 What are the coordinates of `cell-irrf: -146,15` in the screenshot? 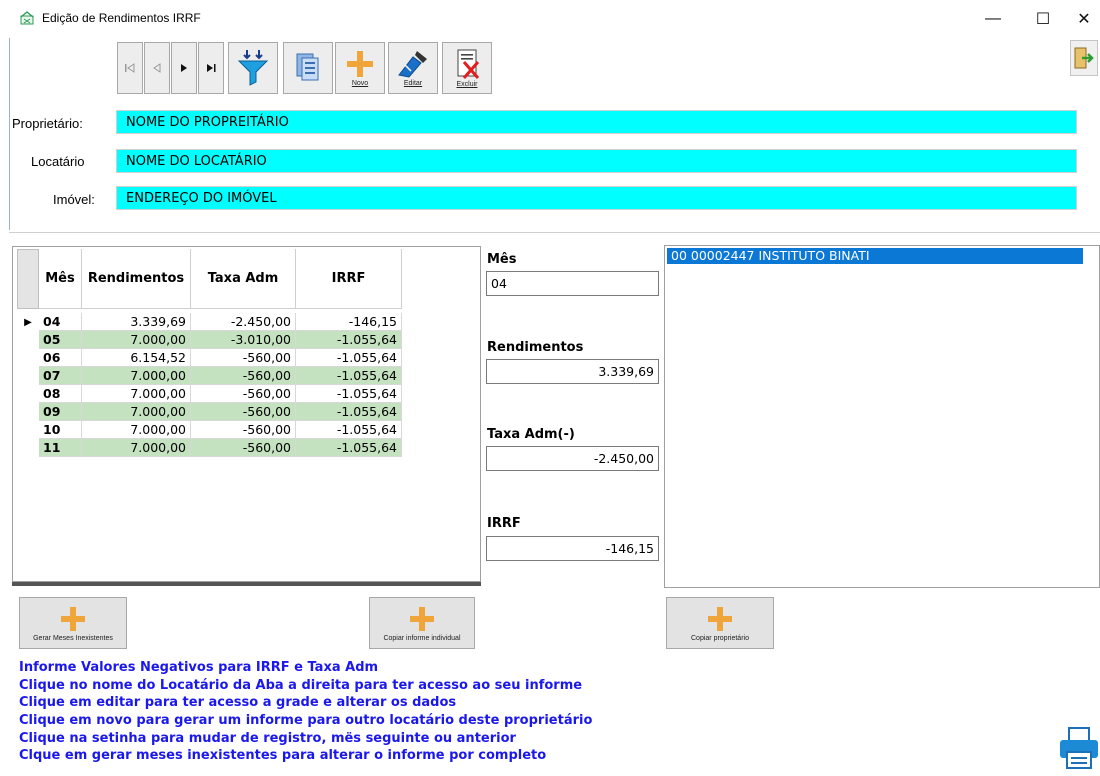 It's located at (349, 322).